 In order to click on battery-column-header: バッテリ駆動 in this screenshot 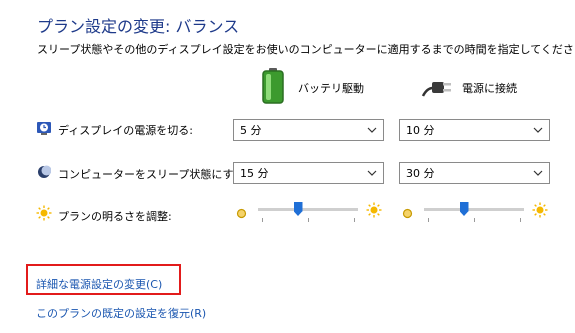, I will do `click(331, 88)`.